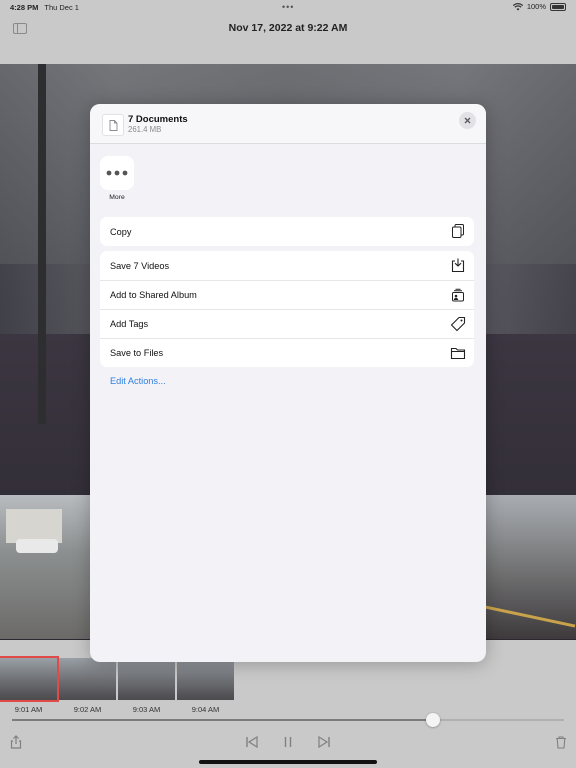  Describe the element at coordinates (287, 294) in the screenshot. I see `action-add-shared-album: Add to Shared Album` at that location.